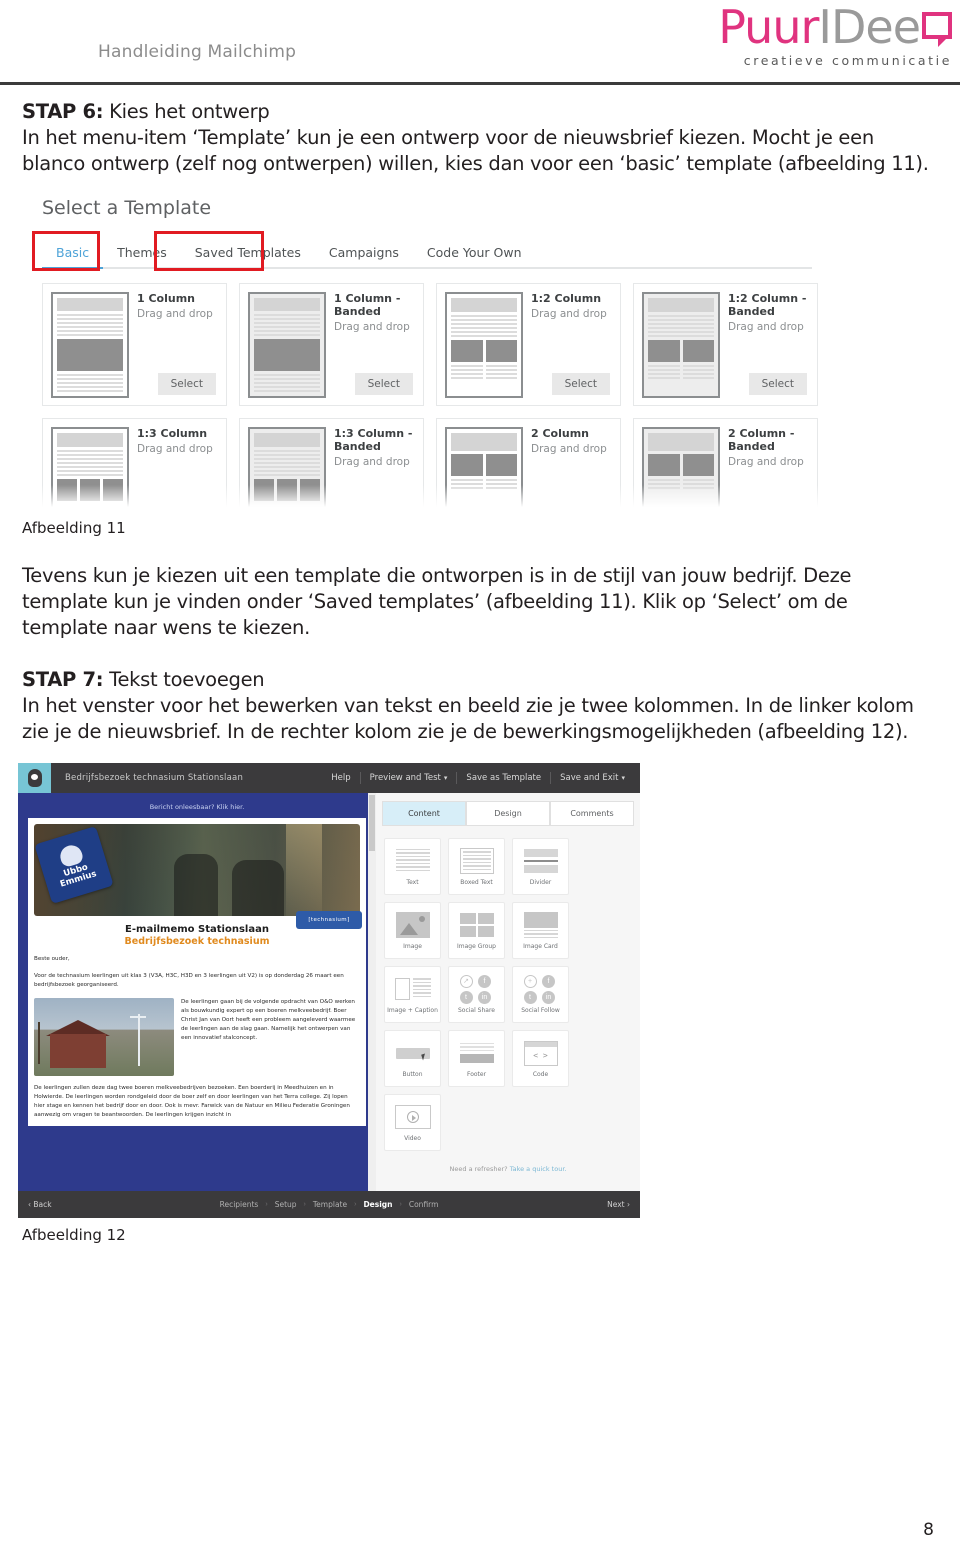 This screenshot has height=1562, width=960. I want to click on template-card: 1 Column Drag and drop Select, so click(134, 344).